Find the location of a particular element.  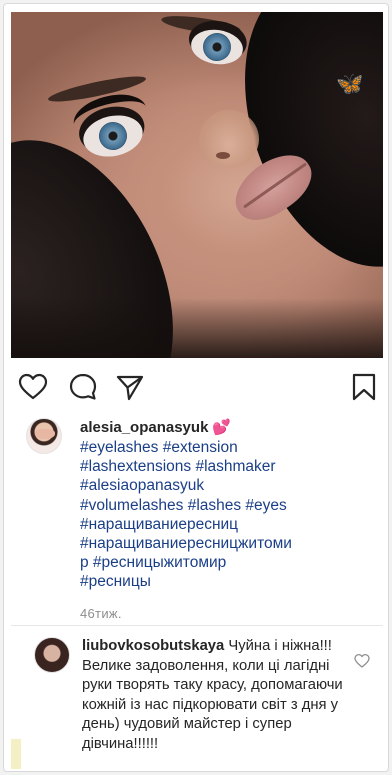

bookmark-icon is located at coordinates (364, 387).